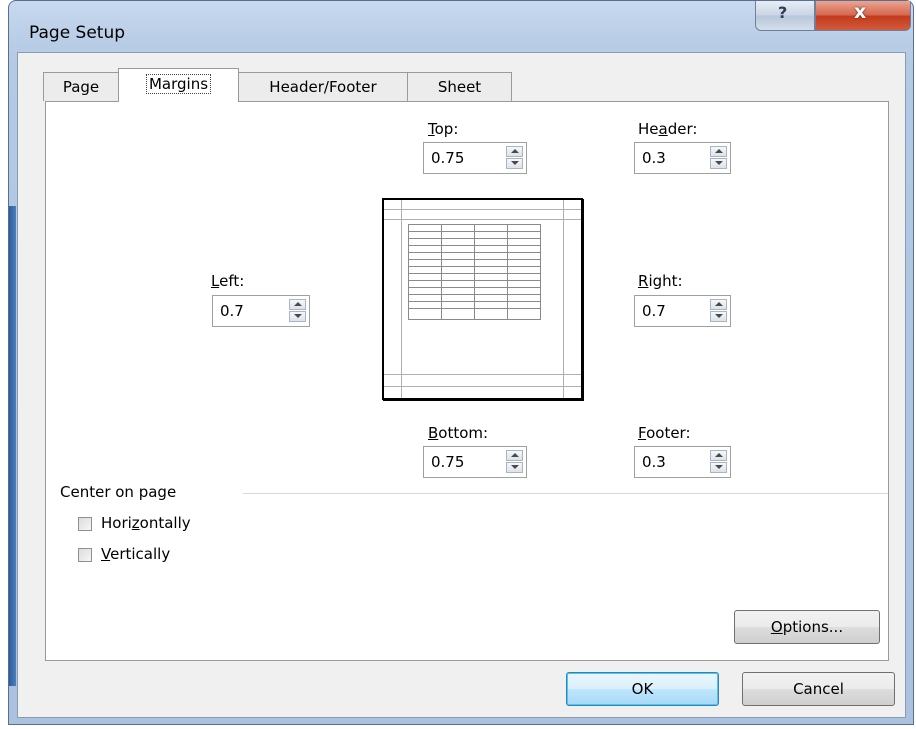 This screenshot has height=729, width=916. What do you see at coordinates (682, 462) in the screenshot?
I see `footer-margin-spinner: 0.3` at bounding box center [682, 462].